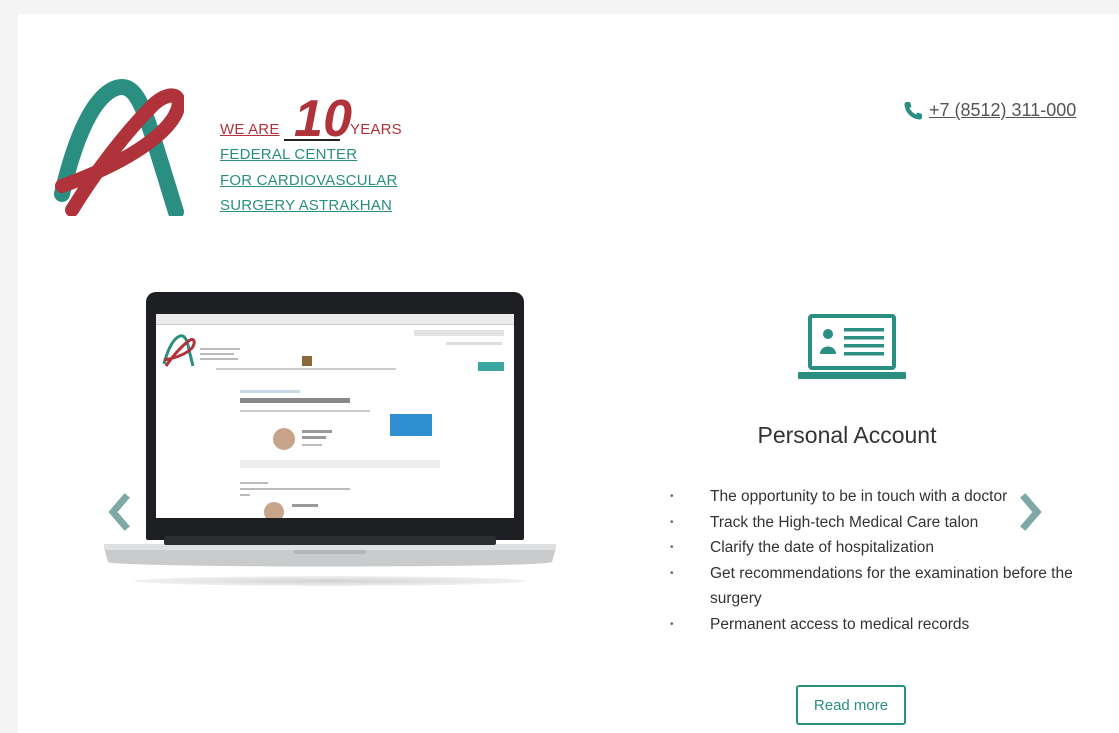 The height and width of the screenshot is (733, 1119). I want to click on phone-link: +7 (8512) 311-000, so click(1002, 110).